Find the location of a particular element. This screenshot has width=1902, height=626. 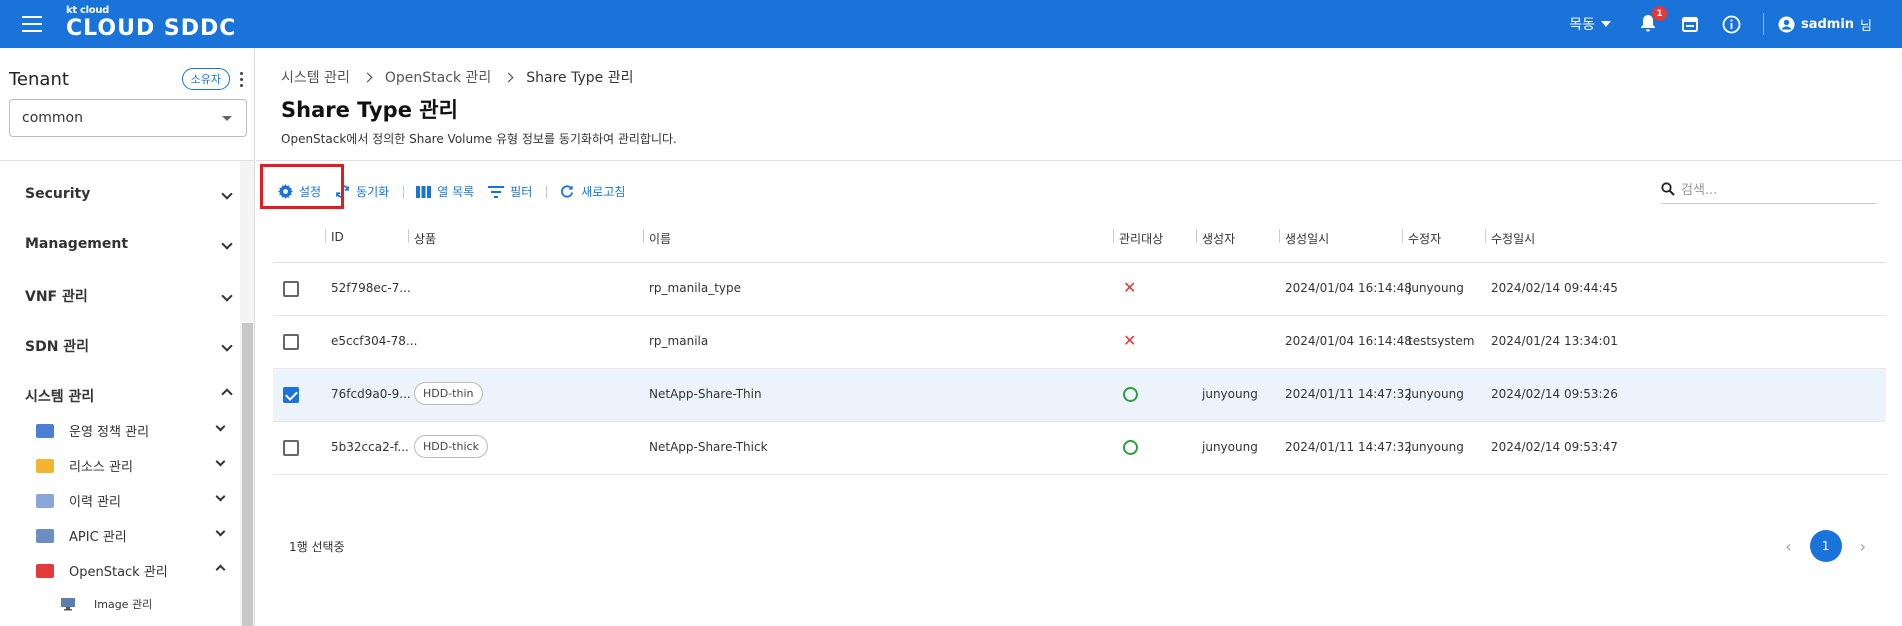

sidebar-subsub-item-label: Image 관리 is located at coordinates (123, 604).